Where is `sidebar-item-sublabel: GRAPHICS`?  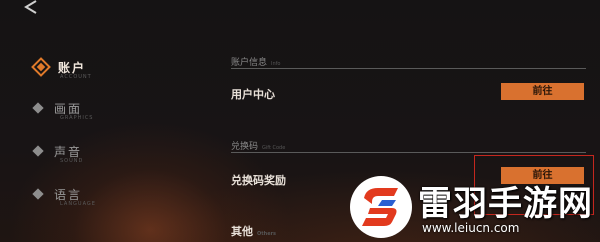 sidebar-item-sublabel: GRAPHICS is located at coordinates (77, 118).